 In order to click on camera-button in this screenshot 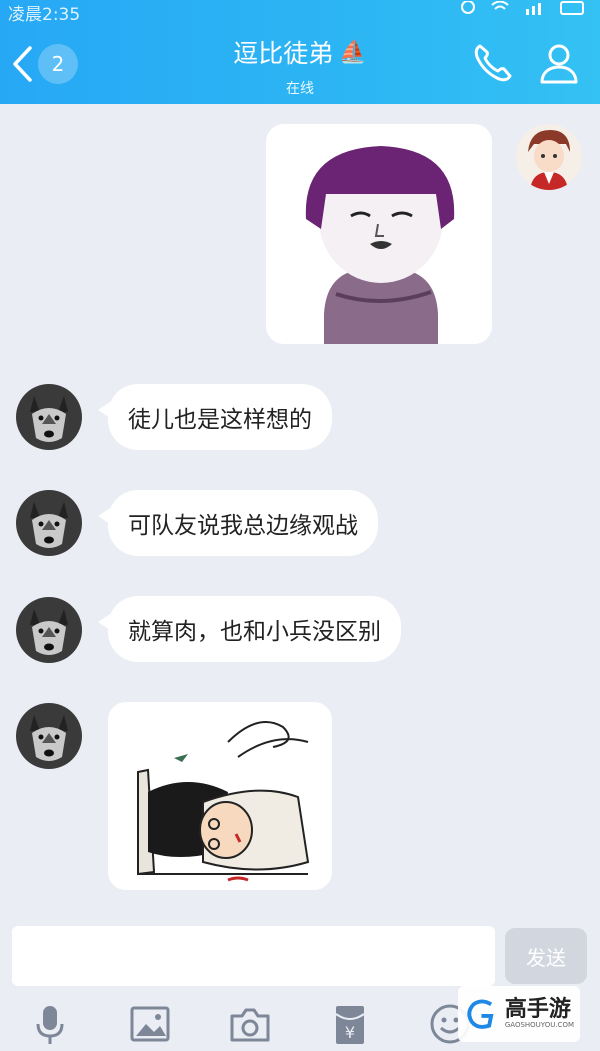, I will do `click(250, 1024)`.